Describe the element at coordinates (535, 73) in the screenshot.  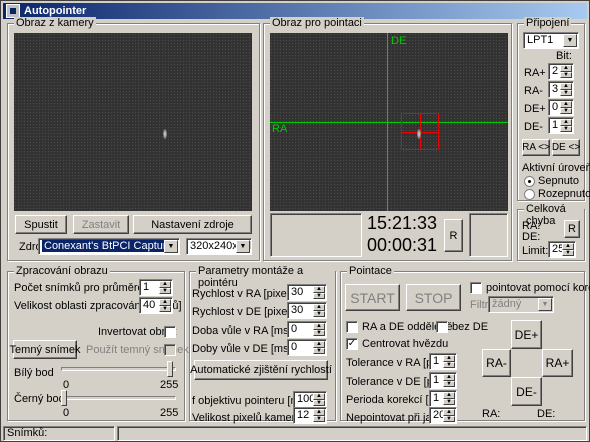
I see `ra-plus-label: RA+` at that location.